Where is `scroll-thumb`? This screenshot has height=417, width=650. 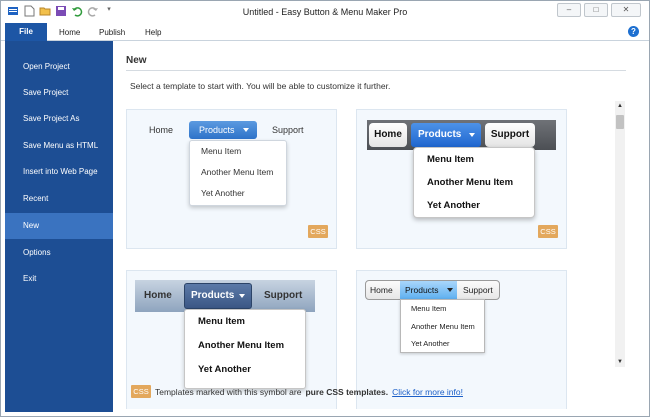
scroll-thumb is located at coordinates (620, 122).